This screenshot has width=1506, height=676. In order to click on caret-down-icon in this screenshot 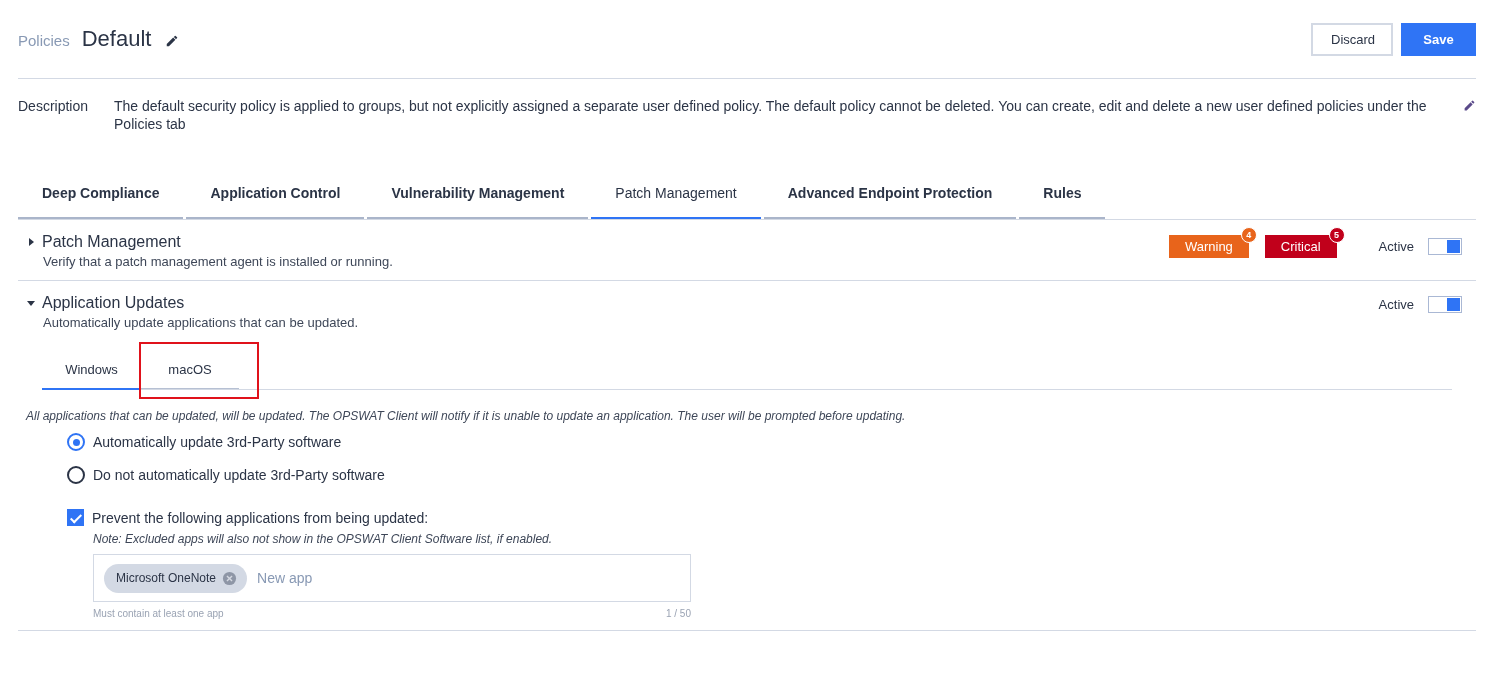, I will do `click(31, 303)`.